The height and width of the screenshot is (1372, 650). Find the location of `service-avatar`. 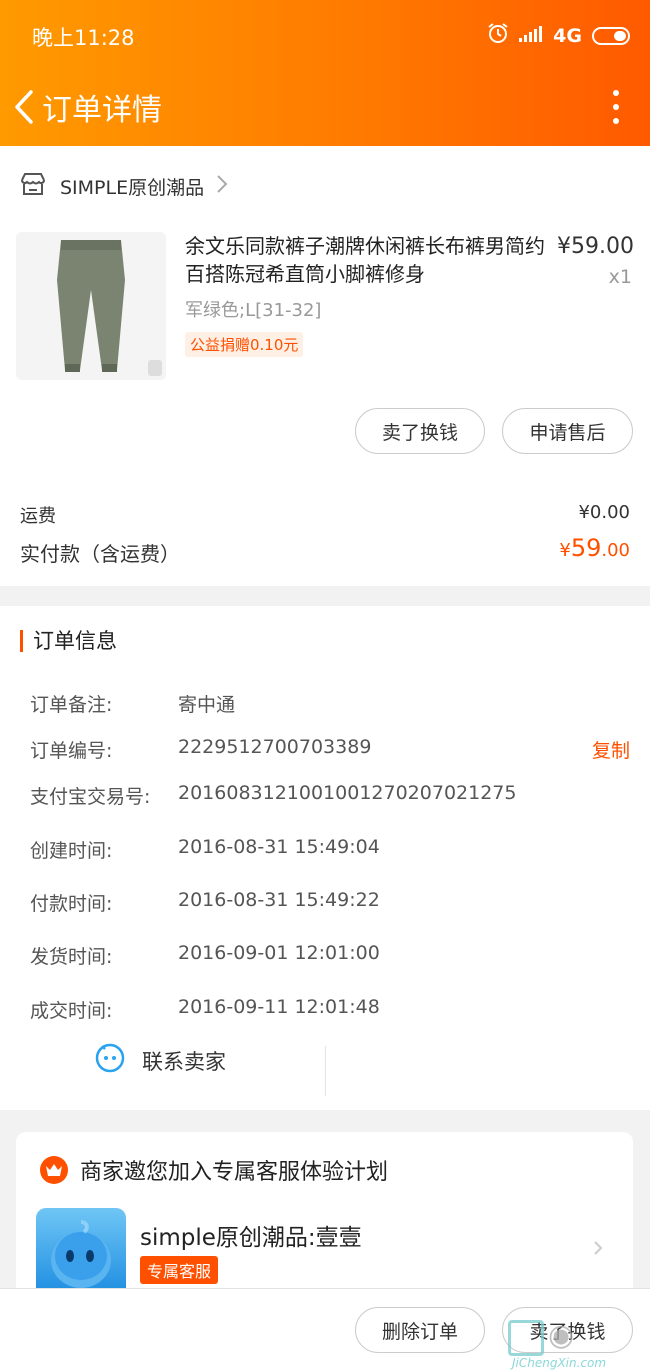

service-avatar is located at coordinates (81, 1253).